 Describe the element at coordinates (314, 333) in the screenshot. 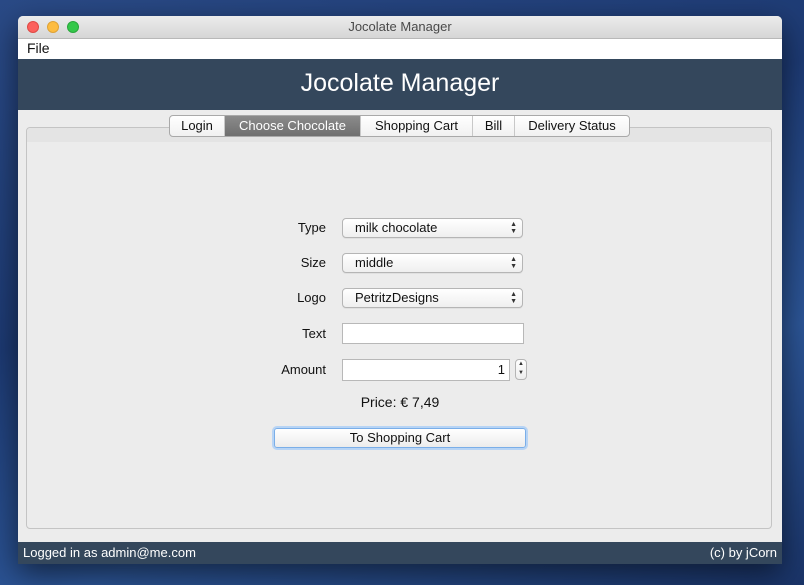

I see `text-label: Text` at that location.